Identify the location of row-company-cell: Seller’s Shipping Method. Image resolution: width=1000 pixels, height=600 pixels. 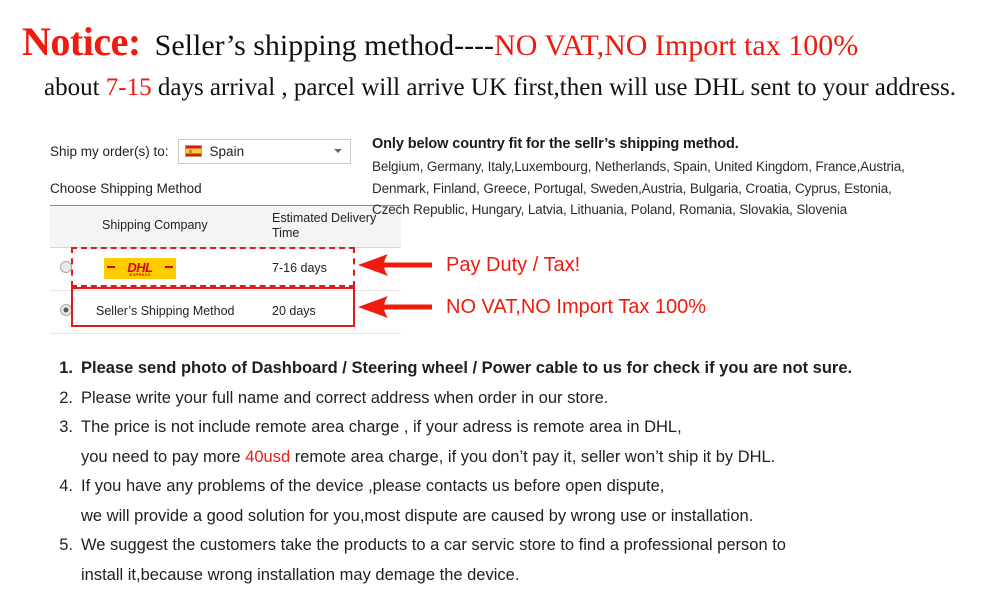
(176, 311).